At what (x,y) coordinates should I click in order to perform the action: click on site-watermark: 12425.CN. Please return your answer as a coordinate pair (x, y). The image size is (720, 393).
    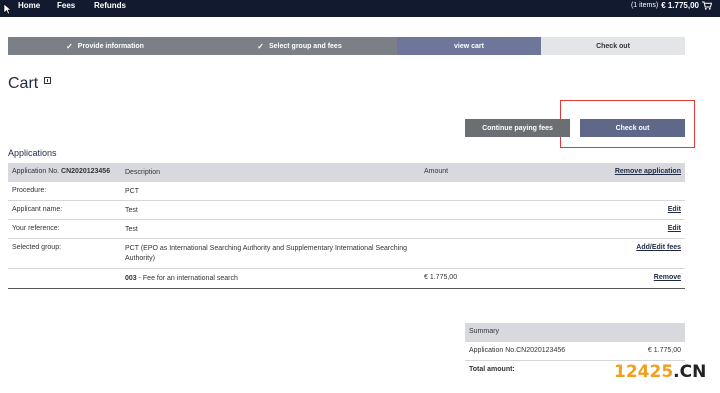
    Looking at the image, I should click on (660, 372).